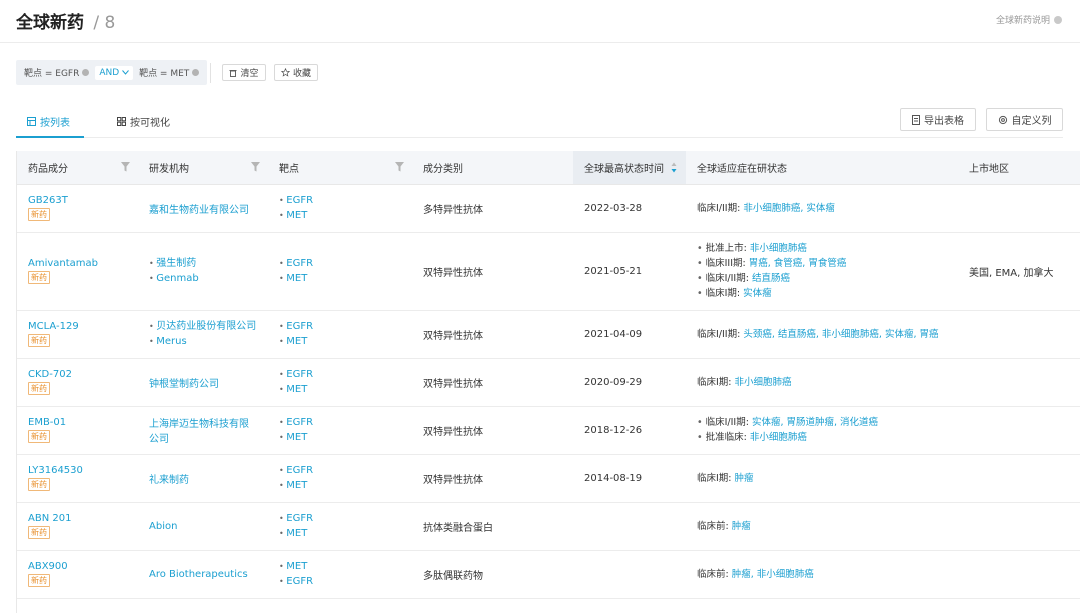 This screenshot has width=1080, height=613. What do you see at coordinates (77, 518) in the screenshot?
I see `drug-name-link: ABN 201` at bounding box center [77, 518].